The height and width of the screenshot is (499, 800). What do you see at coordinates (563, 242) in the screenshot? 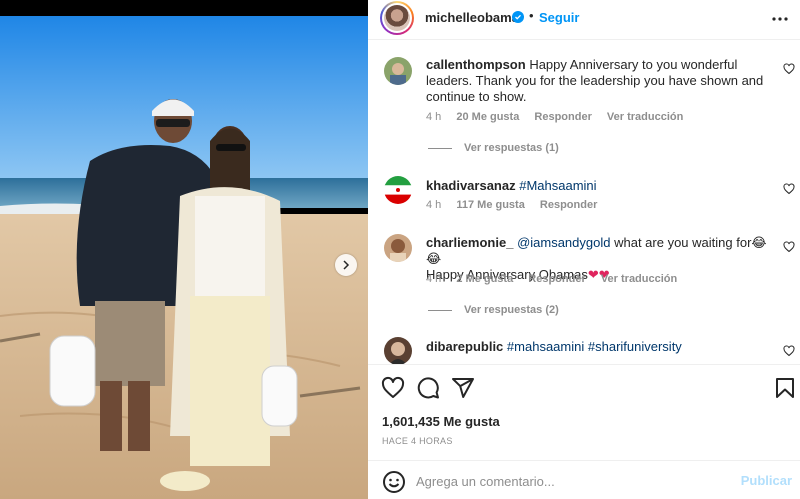
I see `mention-link: @iamsandygold` at bounding box center [563, 242].